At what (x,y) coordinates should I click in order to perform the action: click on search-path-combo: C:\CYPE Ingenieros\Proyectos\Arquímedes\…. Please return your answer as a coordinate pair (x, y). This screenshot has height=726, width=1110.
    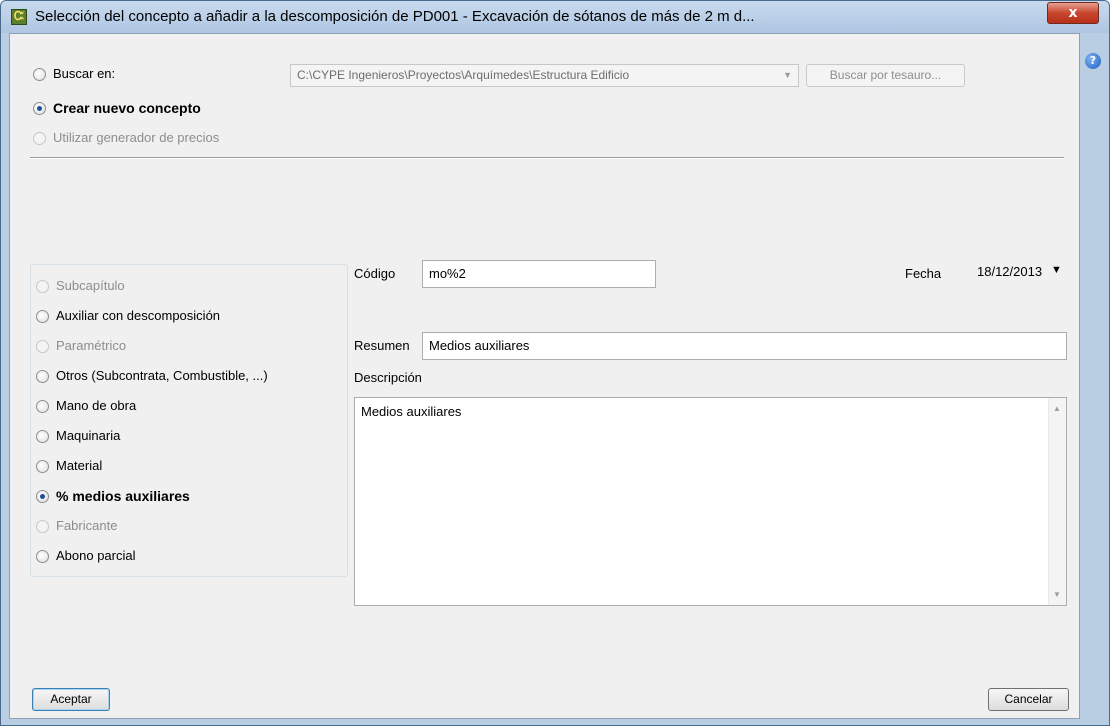
    Looking at the image, I should click on (544, 75).